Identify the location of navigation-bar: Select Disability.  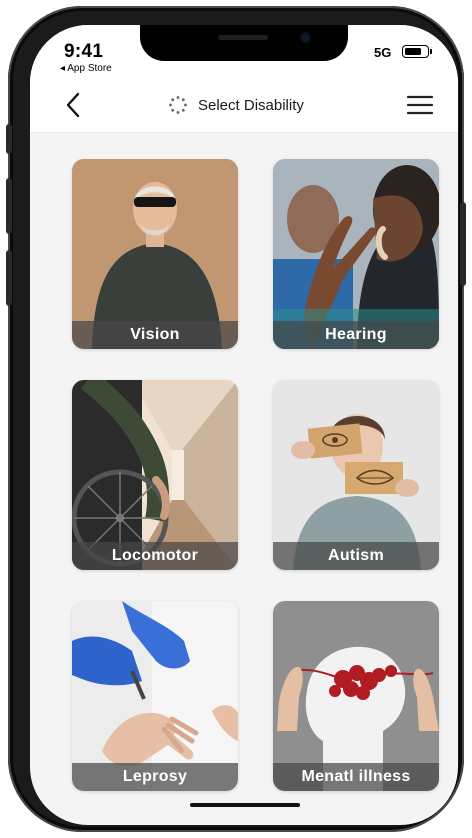
(244, 105).